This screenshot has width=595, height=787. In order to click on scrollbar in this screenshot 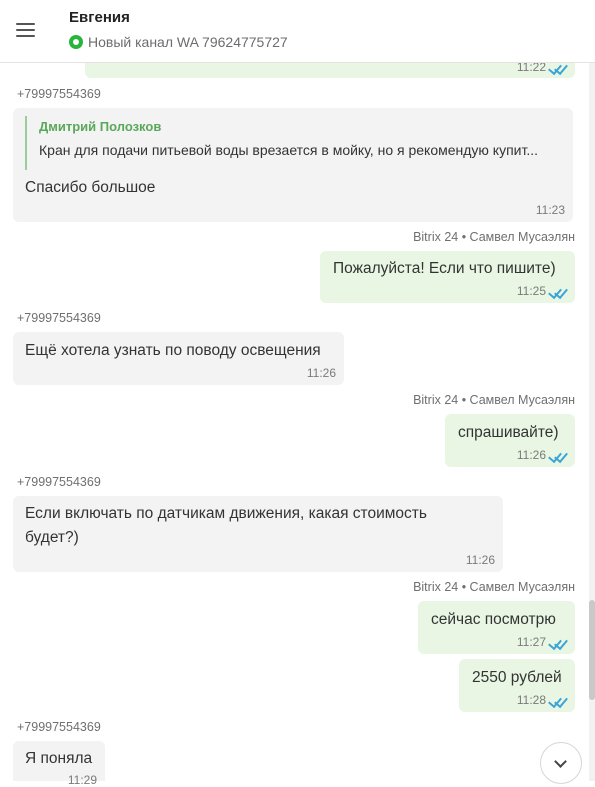, I will do `click(592, 421)`.